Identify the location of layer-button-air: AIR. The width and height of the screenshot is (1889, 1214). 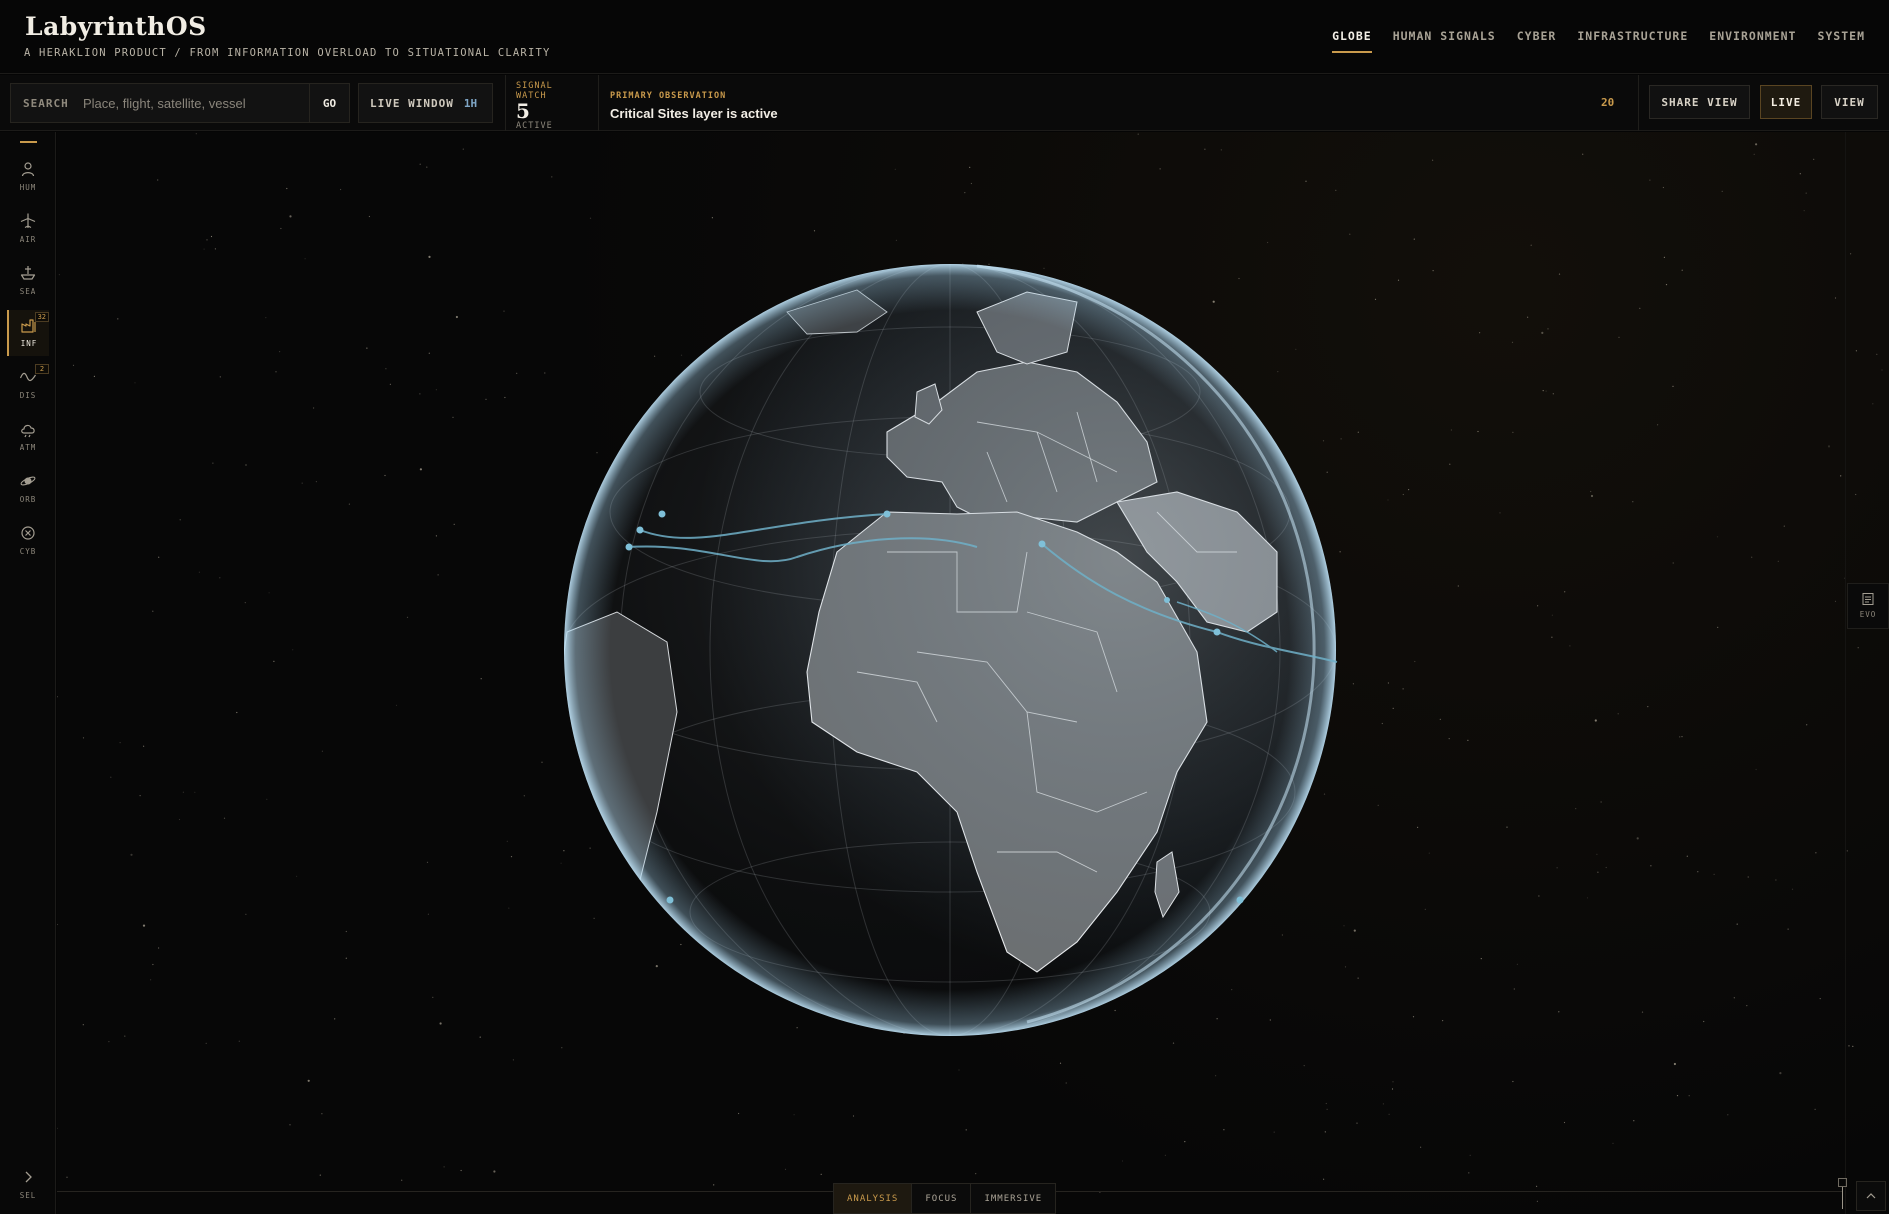
(28, 229).